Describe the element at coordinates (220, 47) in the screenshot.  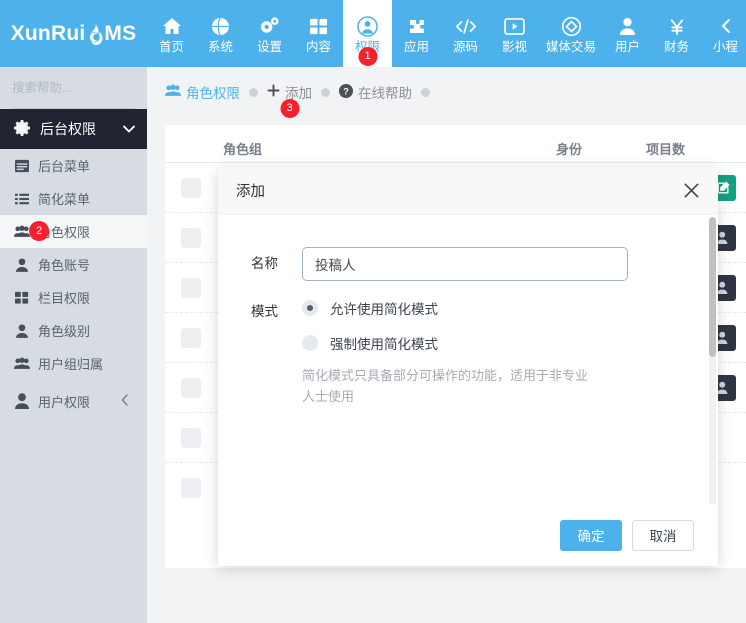
I see `nav-item-label: 系统` at that location.